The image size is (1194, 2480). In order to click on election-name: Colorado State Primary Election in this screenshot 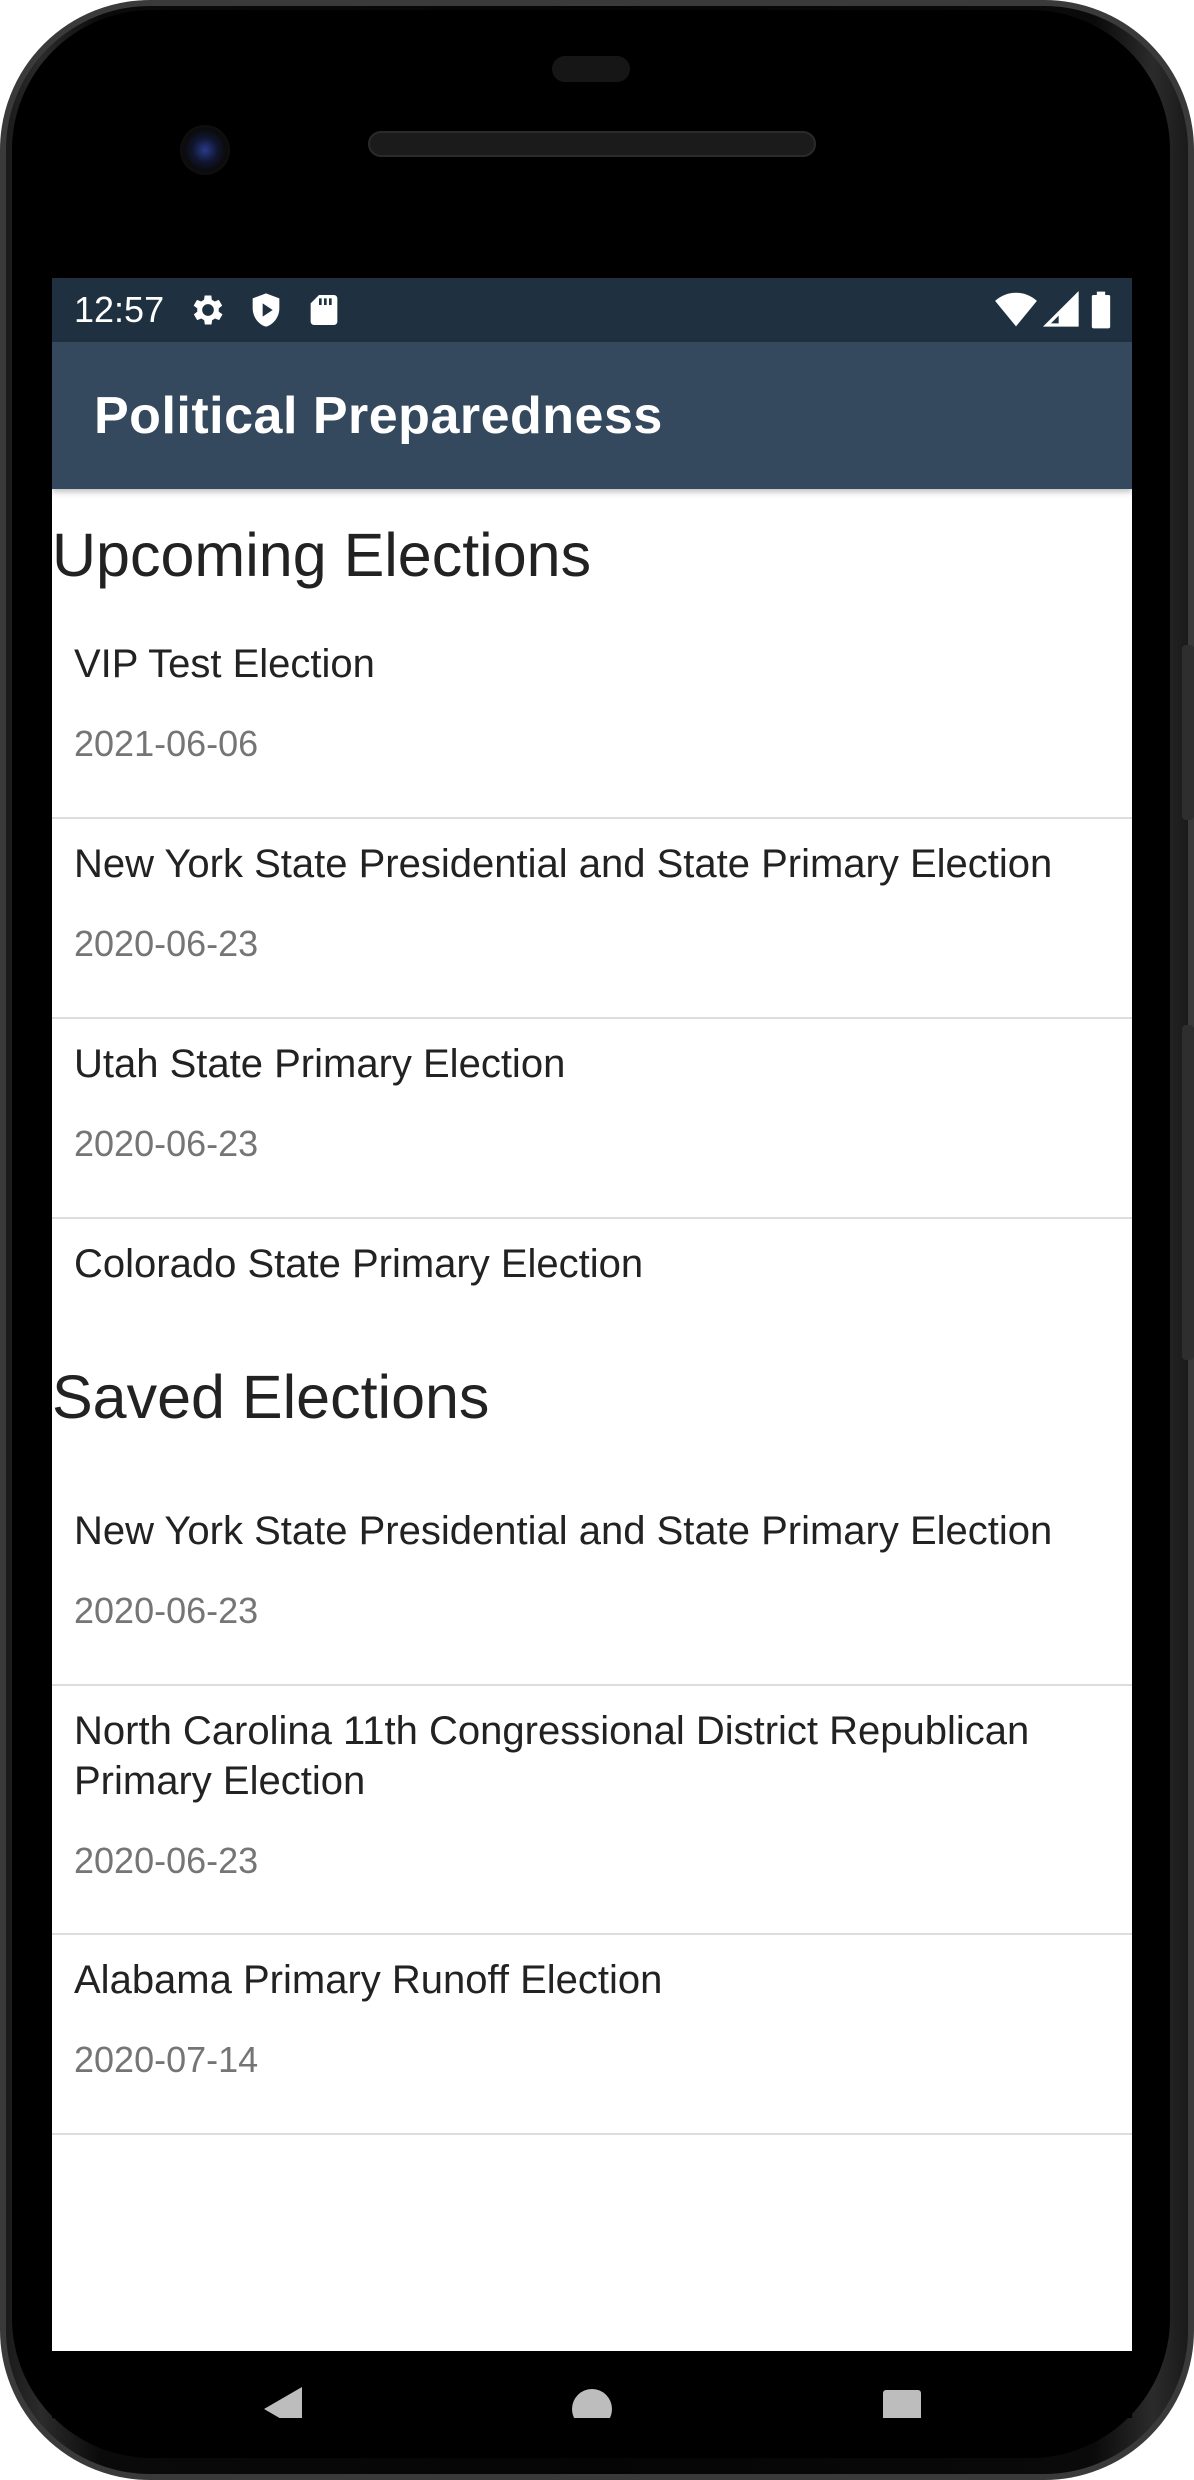, I will do `click(359, 1264)`.